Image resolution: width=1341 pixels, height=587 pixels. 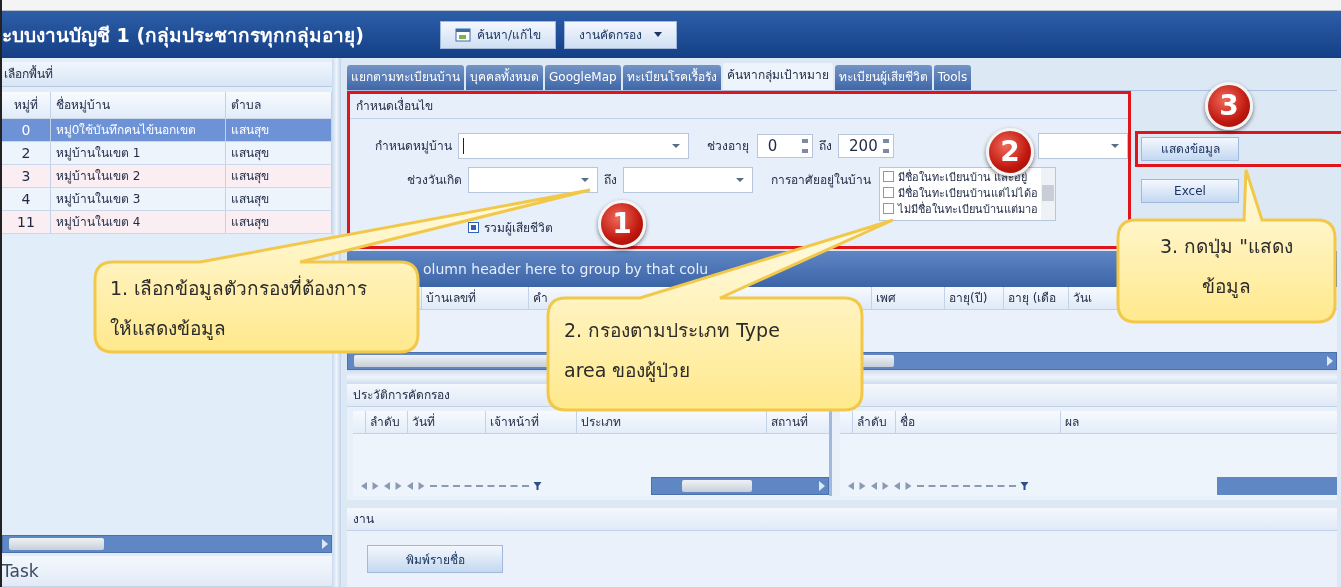 What do you see at coordinates (1229, 106) in the screenshot?
I see `step-badge: 3` at bounding box center [1229, 106].